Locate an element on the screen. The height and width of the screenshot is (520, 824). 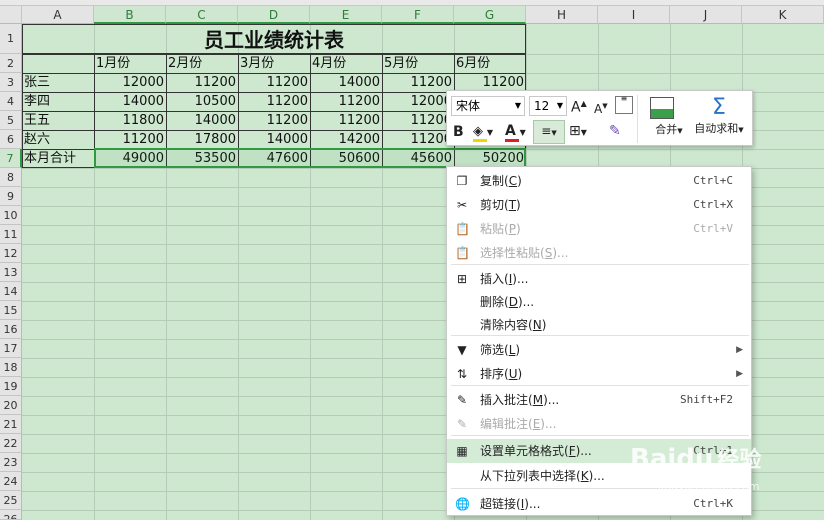
select-all-corner is located at coordinates (11, 15).